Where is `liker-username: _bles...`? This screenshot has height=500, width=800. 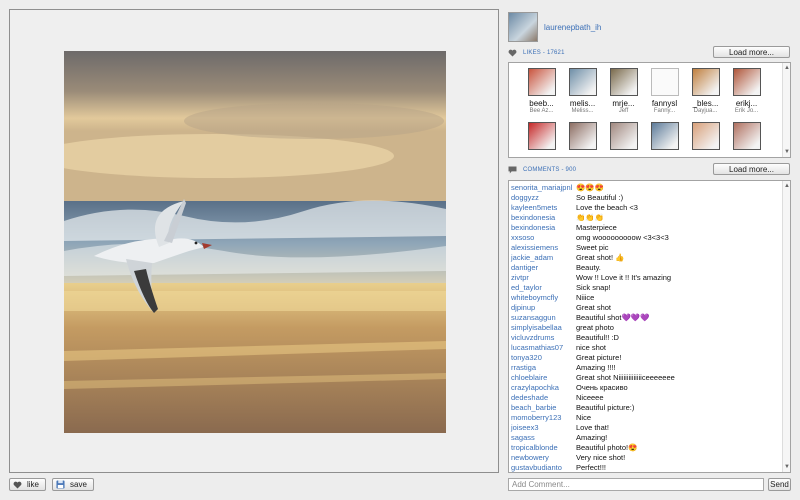 liker-username: _bles... is located at coordinates (706, 103).